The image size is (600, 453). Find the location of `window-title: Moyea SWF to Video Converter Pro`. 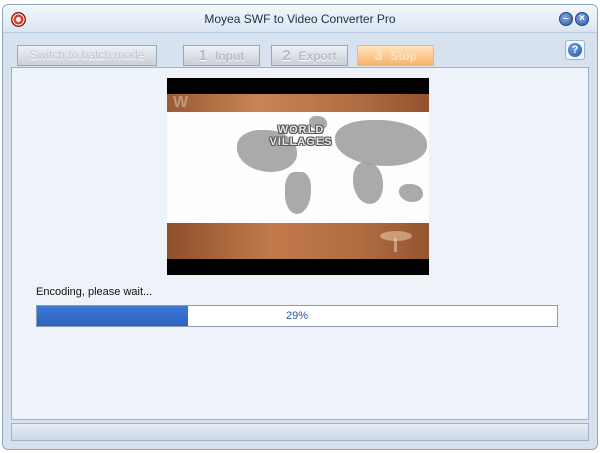

window-title: Moyea SWF to Video Converter Pro is located at coordinates (300, 19).